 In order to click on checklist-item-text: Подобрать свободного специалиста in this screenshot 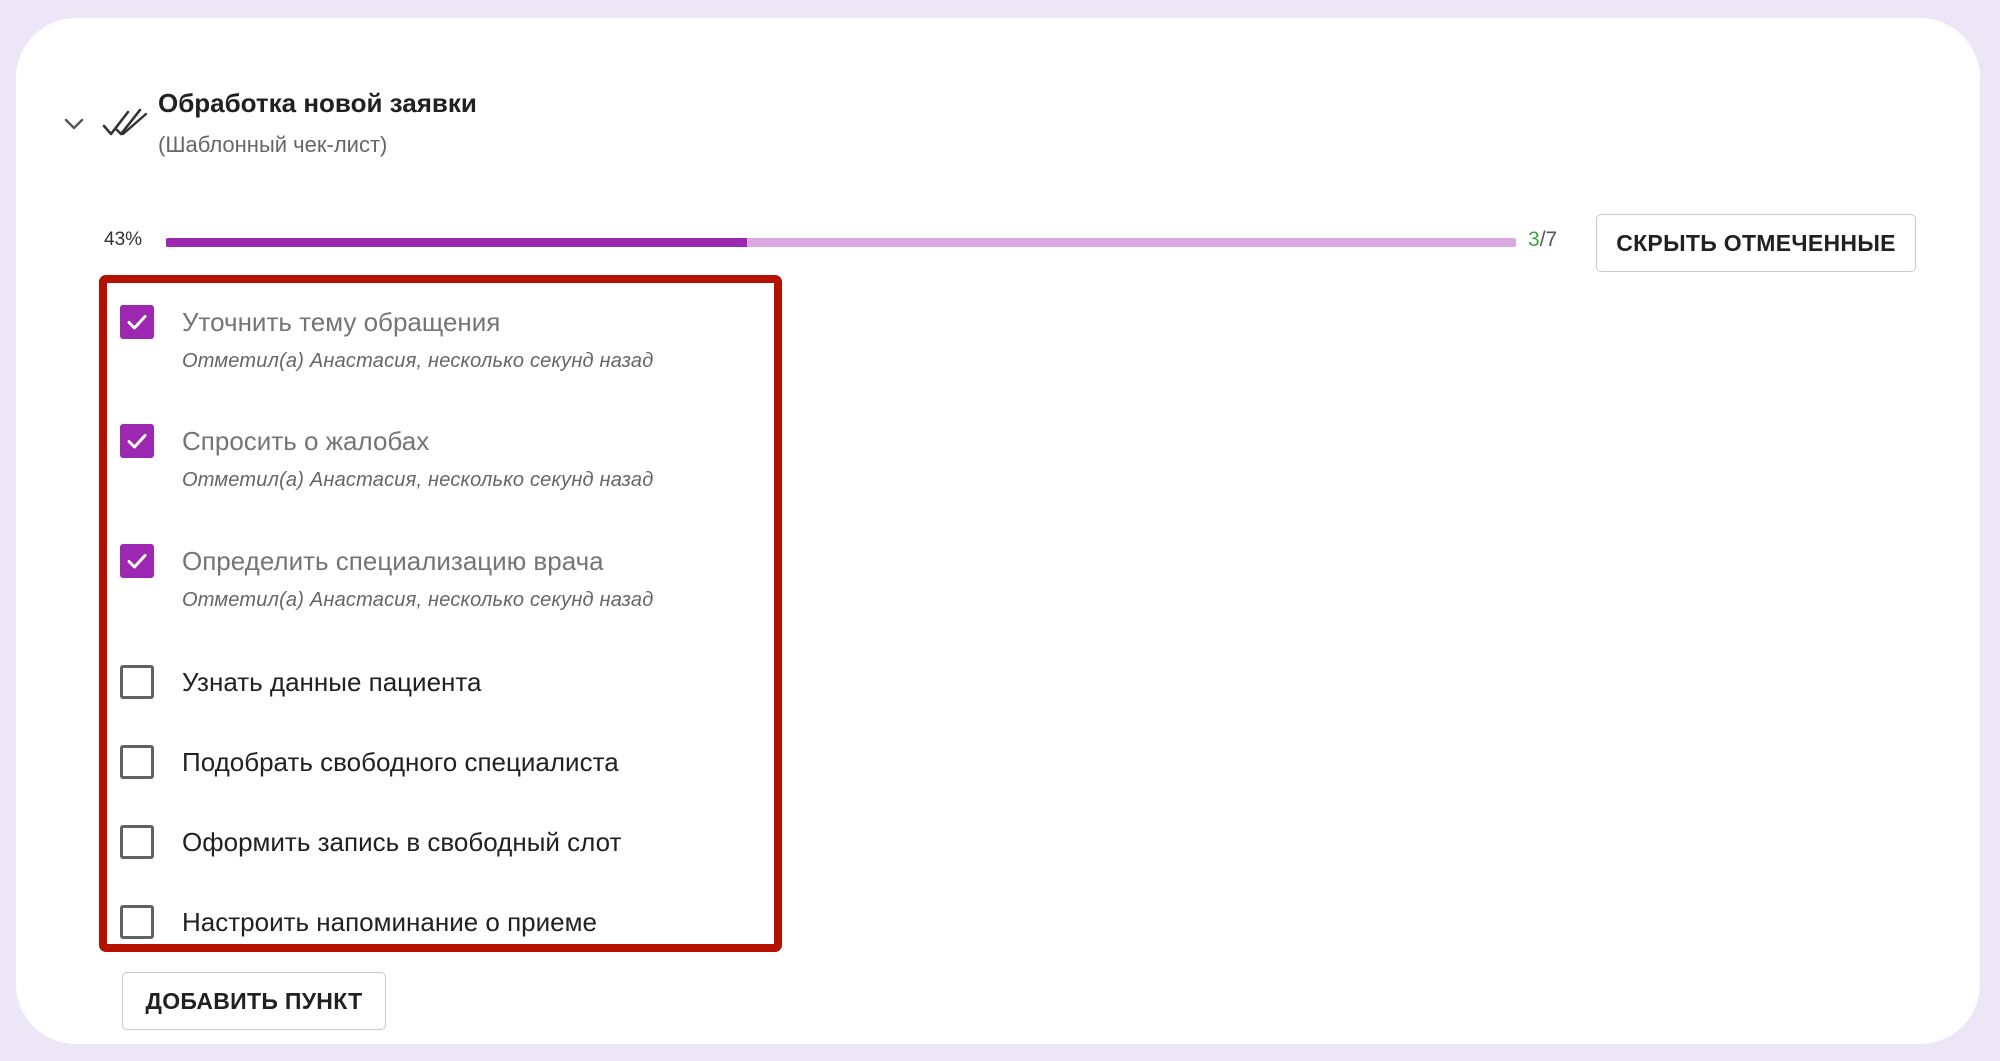, I will do `click(400, 762)`.